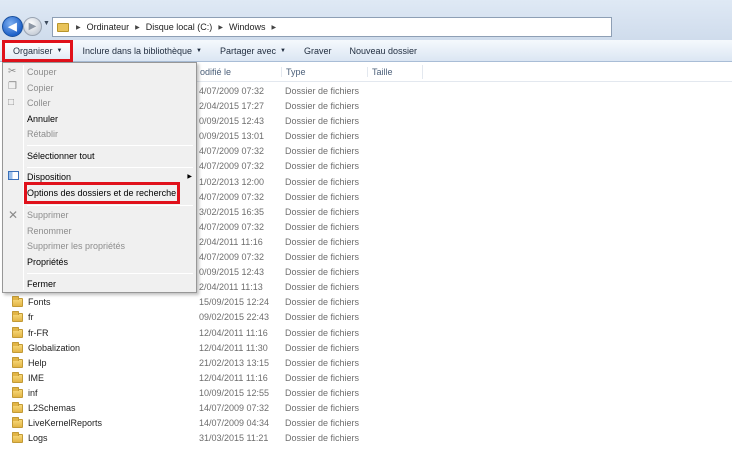 The height and width of the screenshot is (451, 732). I want to click on menu-item-layout: Disposition, so click(49, 177).